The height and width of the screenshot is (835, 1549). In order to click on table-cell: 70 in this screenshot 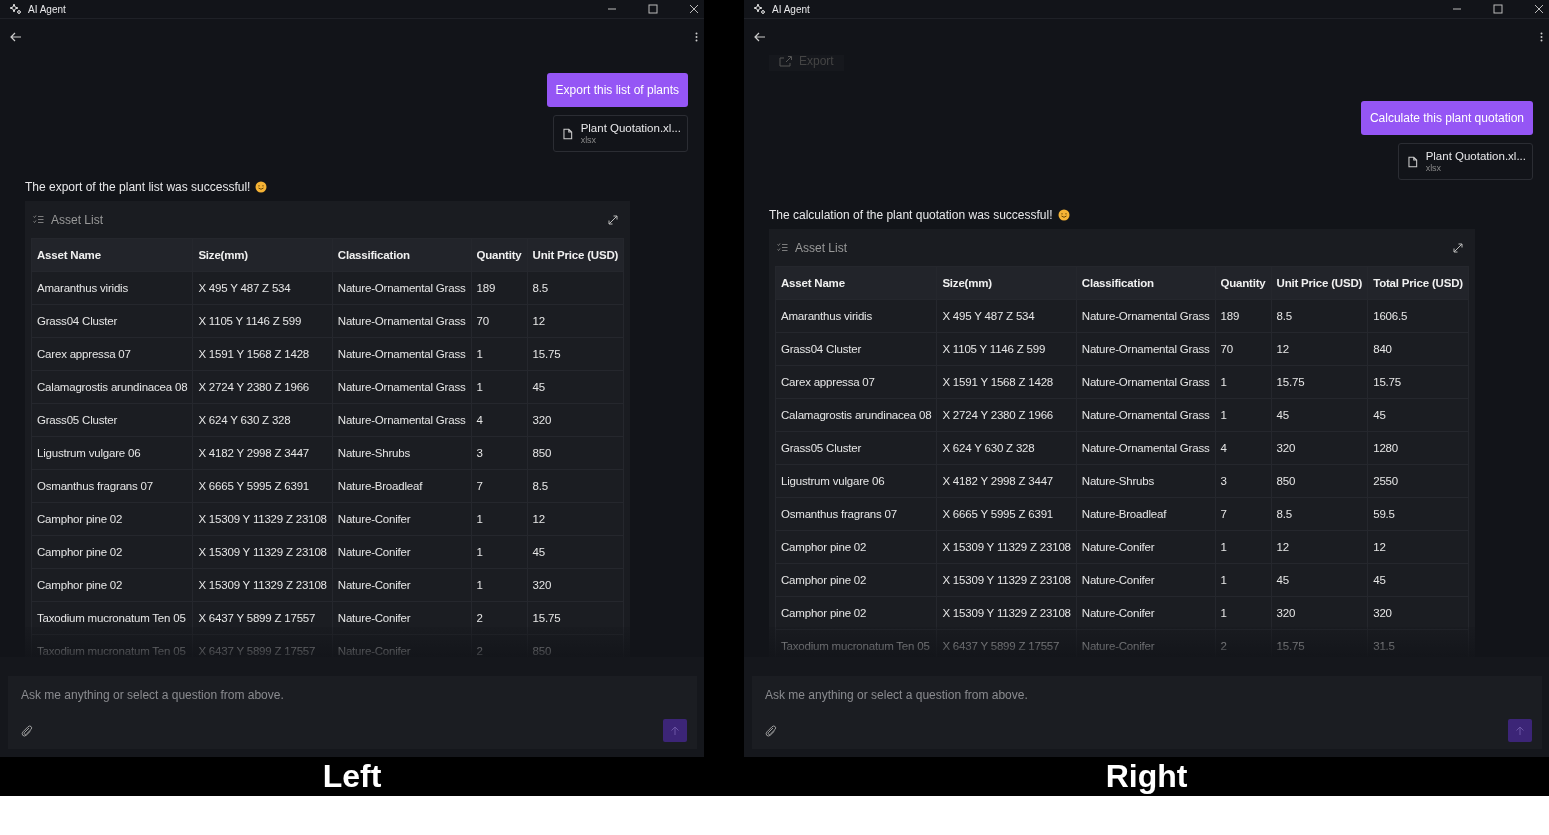, I will do `click(499, 321)`.